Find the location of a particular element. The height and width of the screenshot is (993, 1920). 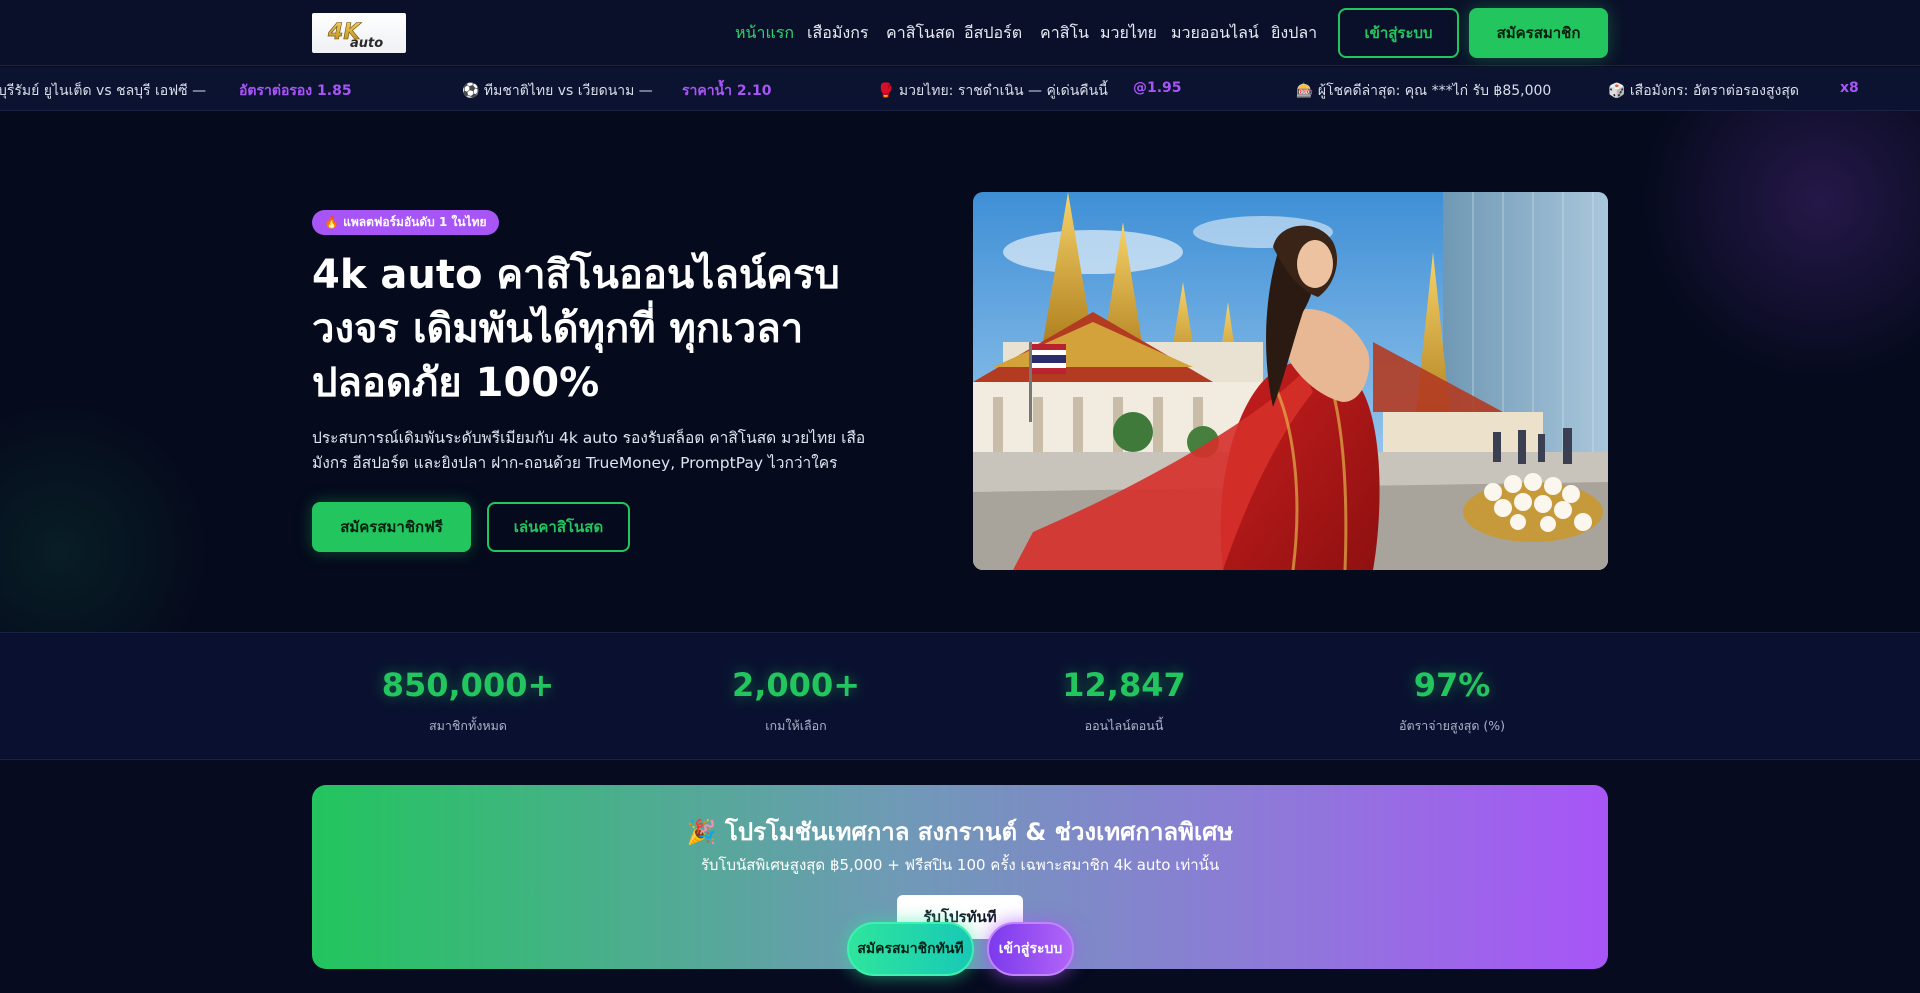

nav-item-home: หน้าแรก is located at coordinates (764, 33).